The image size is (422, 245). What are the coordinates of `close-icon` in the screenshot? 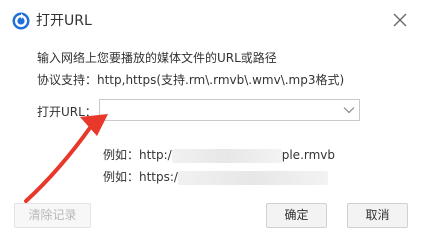 It's located at (400, 20).